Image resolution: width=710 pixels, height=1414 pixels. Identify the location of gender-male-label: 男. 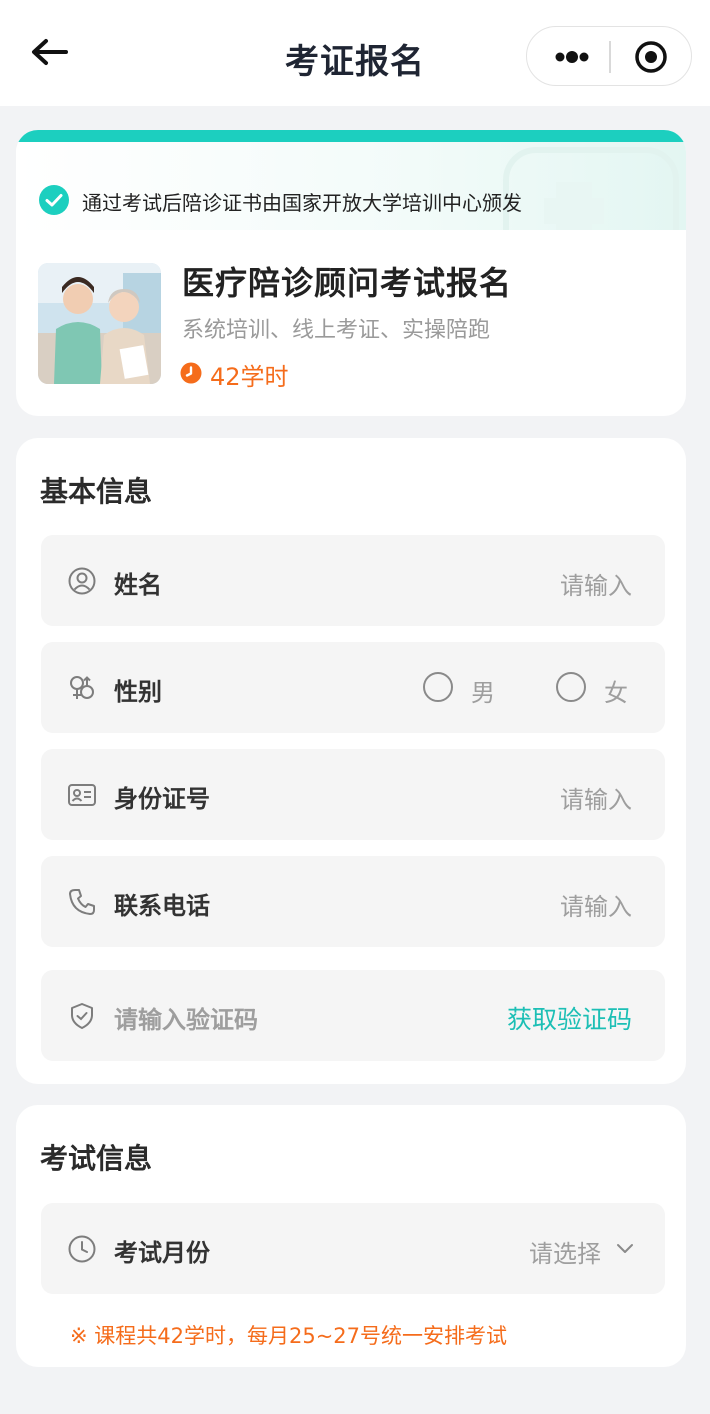
(483, 693).